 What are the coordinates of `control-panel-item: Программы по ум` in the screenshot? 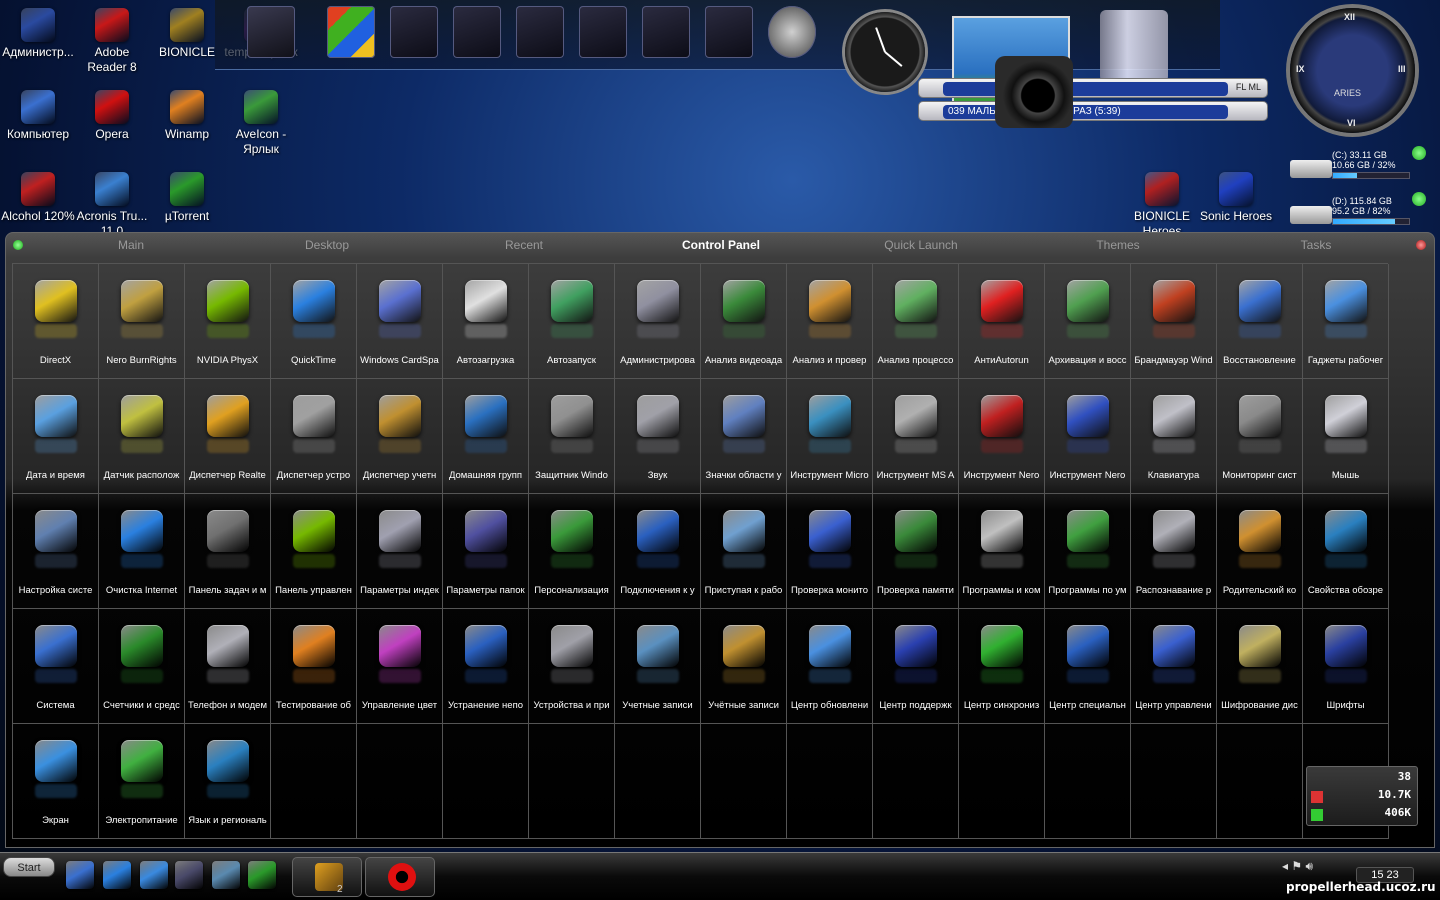 It's located at (1088, 551).